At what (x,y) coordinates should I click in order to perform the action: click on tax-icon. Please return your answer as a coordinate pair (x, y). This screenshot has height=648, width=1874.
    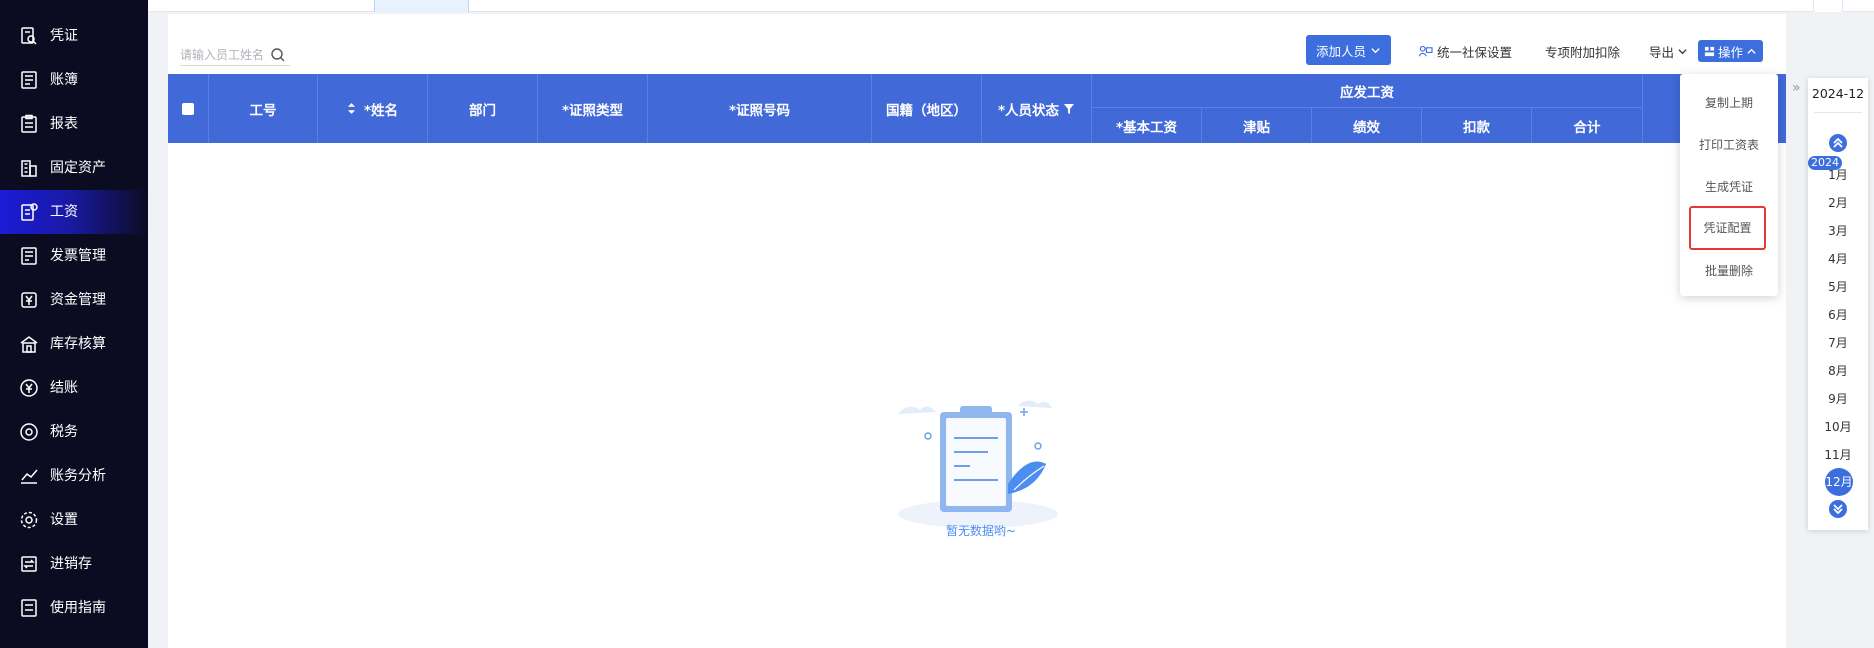
    Looking at the image, I should click on (29, 432).